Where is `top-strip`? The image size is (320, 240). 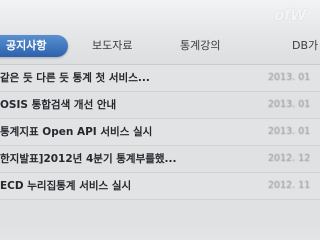
top-strip is located at coordinates (160, 14).